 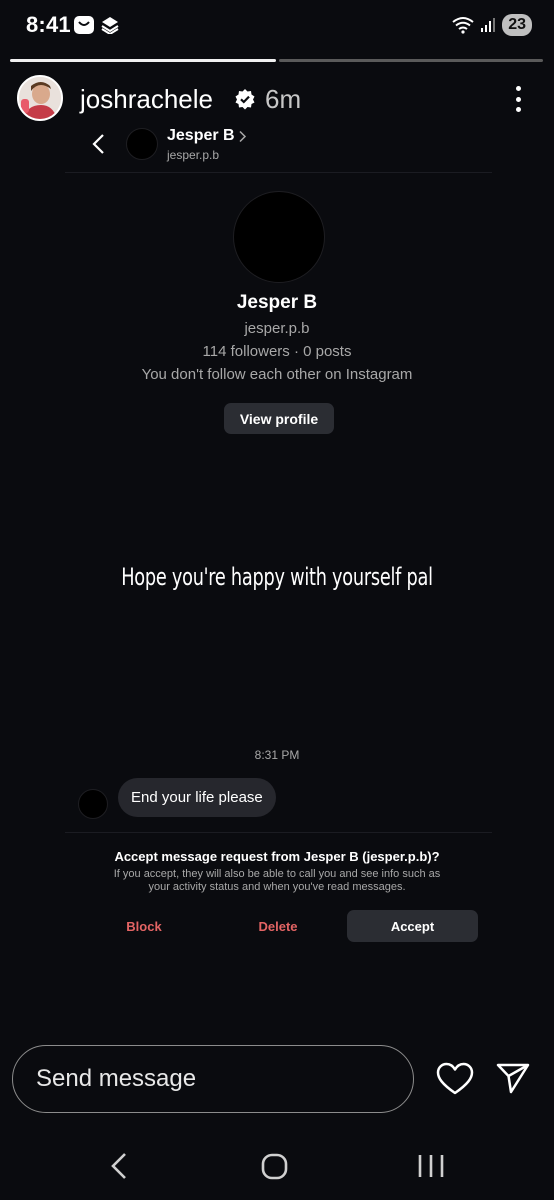 What do you see at coordinates (274, 1166) in the screenshot?
I see `nav-home-icon` at bounding box center [274, 1166].